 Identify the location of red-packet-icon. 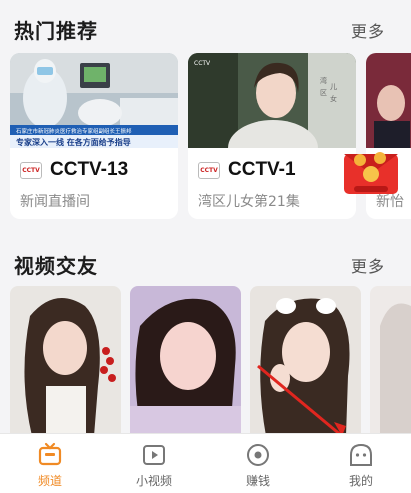
(371, 174).